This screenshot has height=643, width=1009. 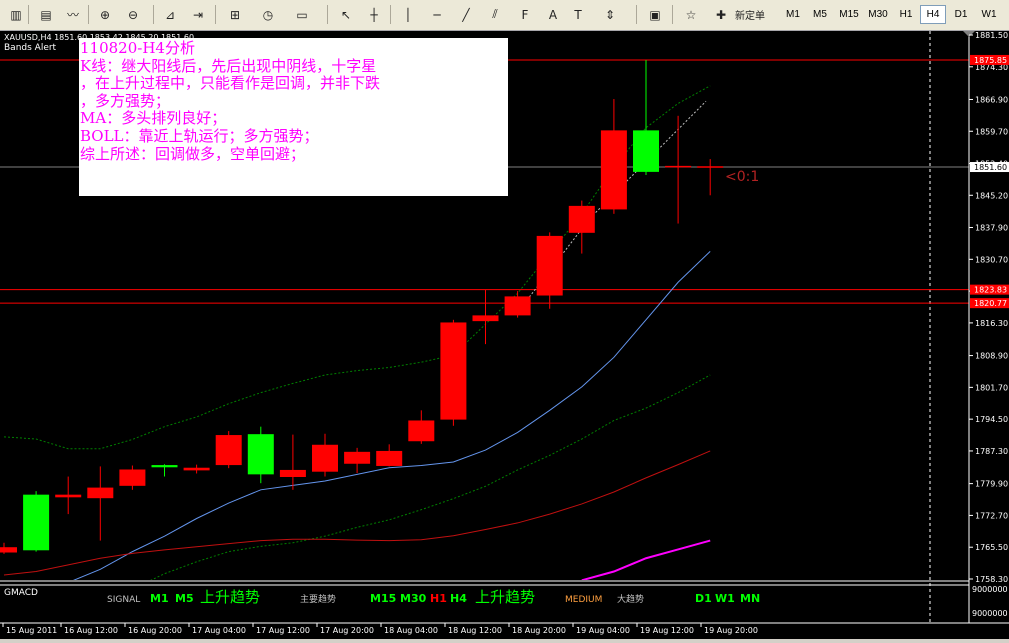 I want to click on price-label: 1851.60, so click(x=990, y=167).